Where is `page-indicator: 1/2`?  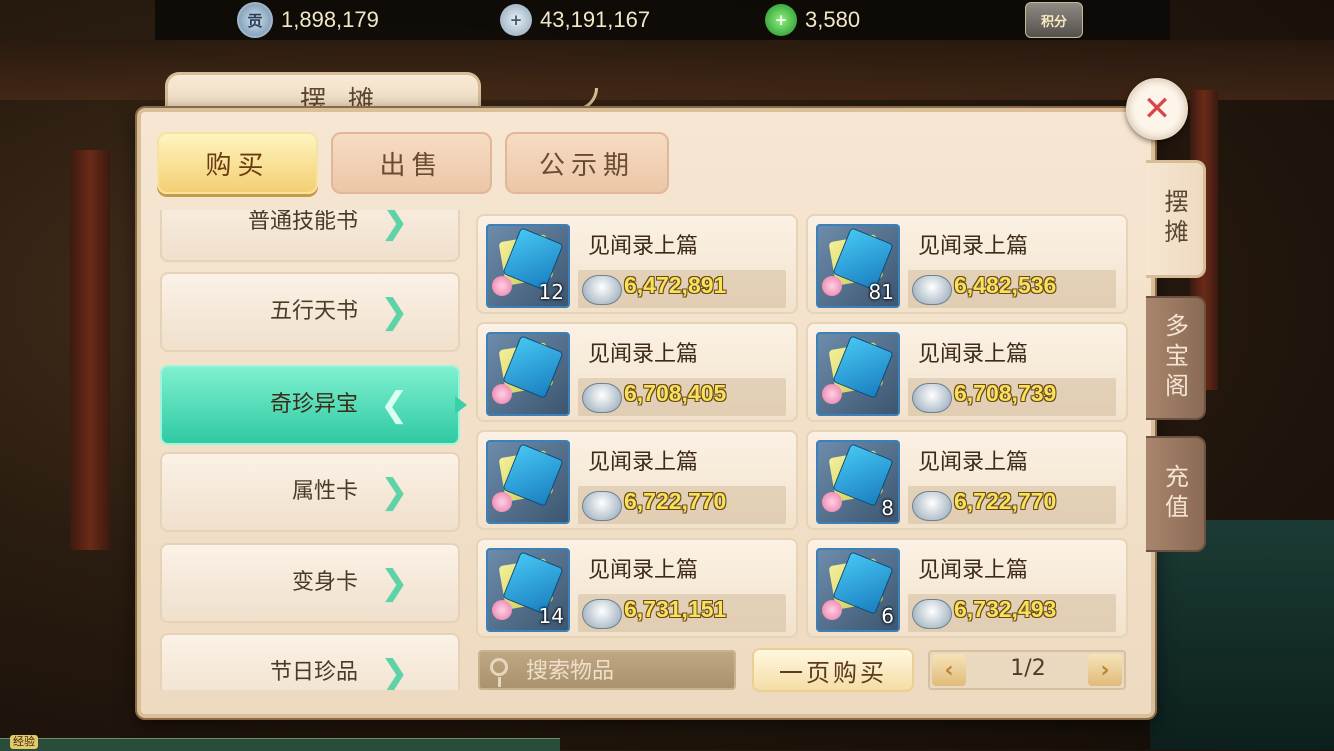
page-indicator: 1/2 is located at coordinates (1028, 668).